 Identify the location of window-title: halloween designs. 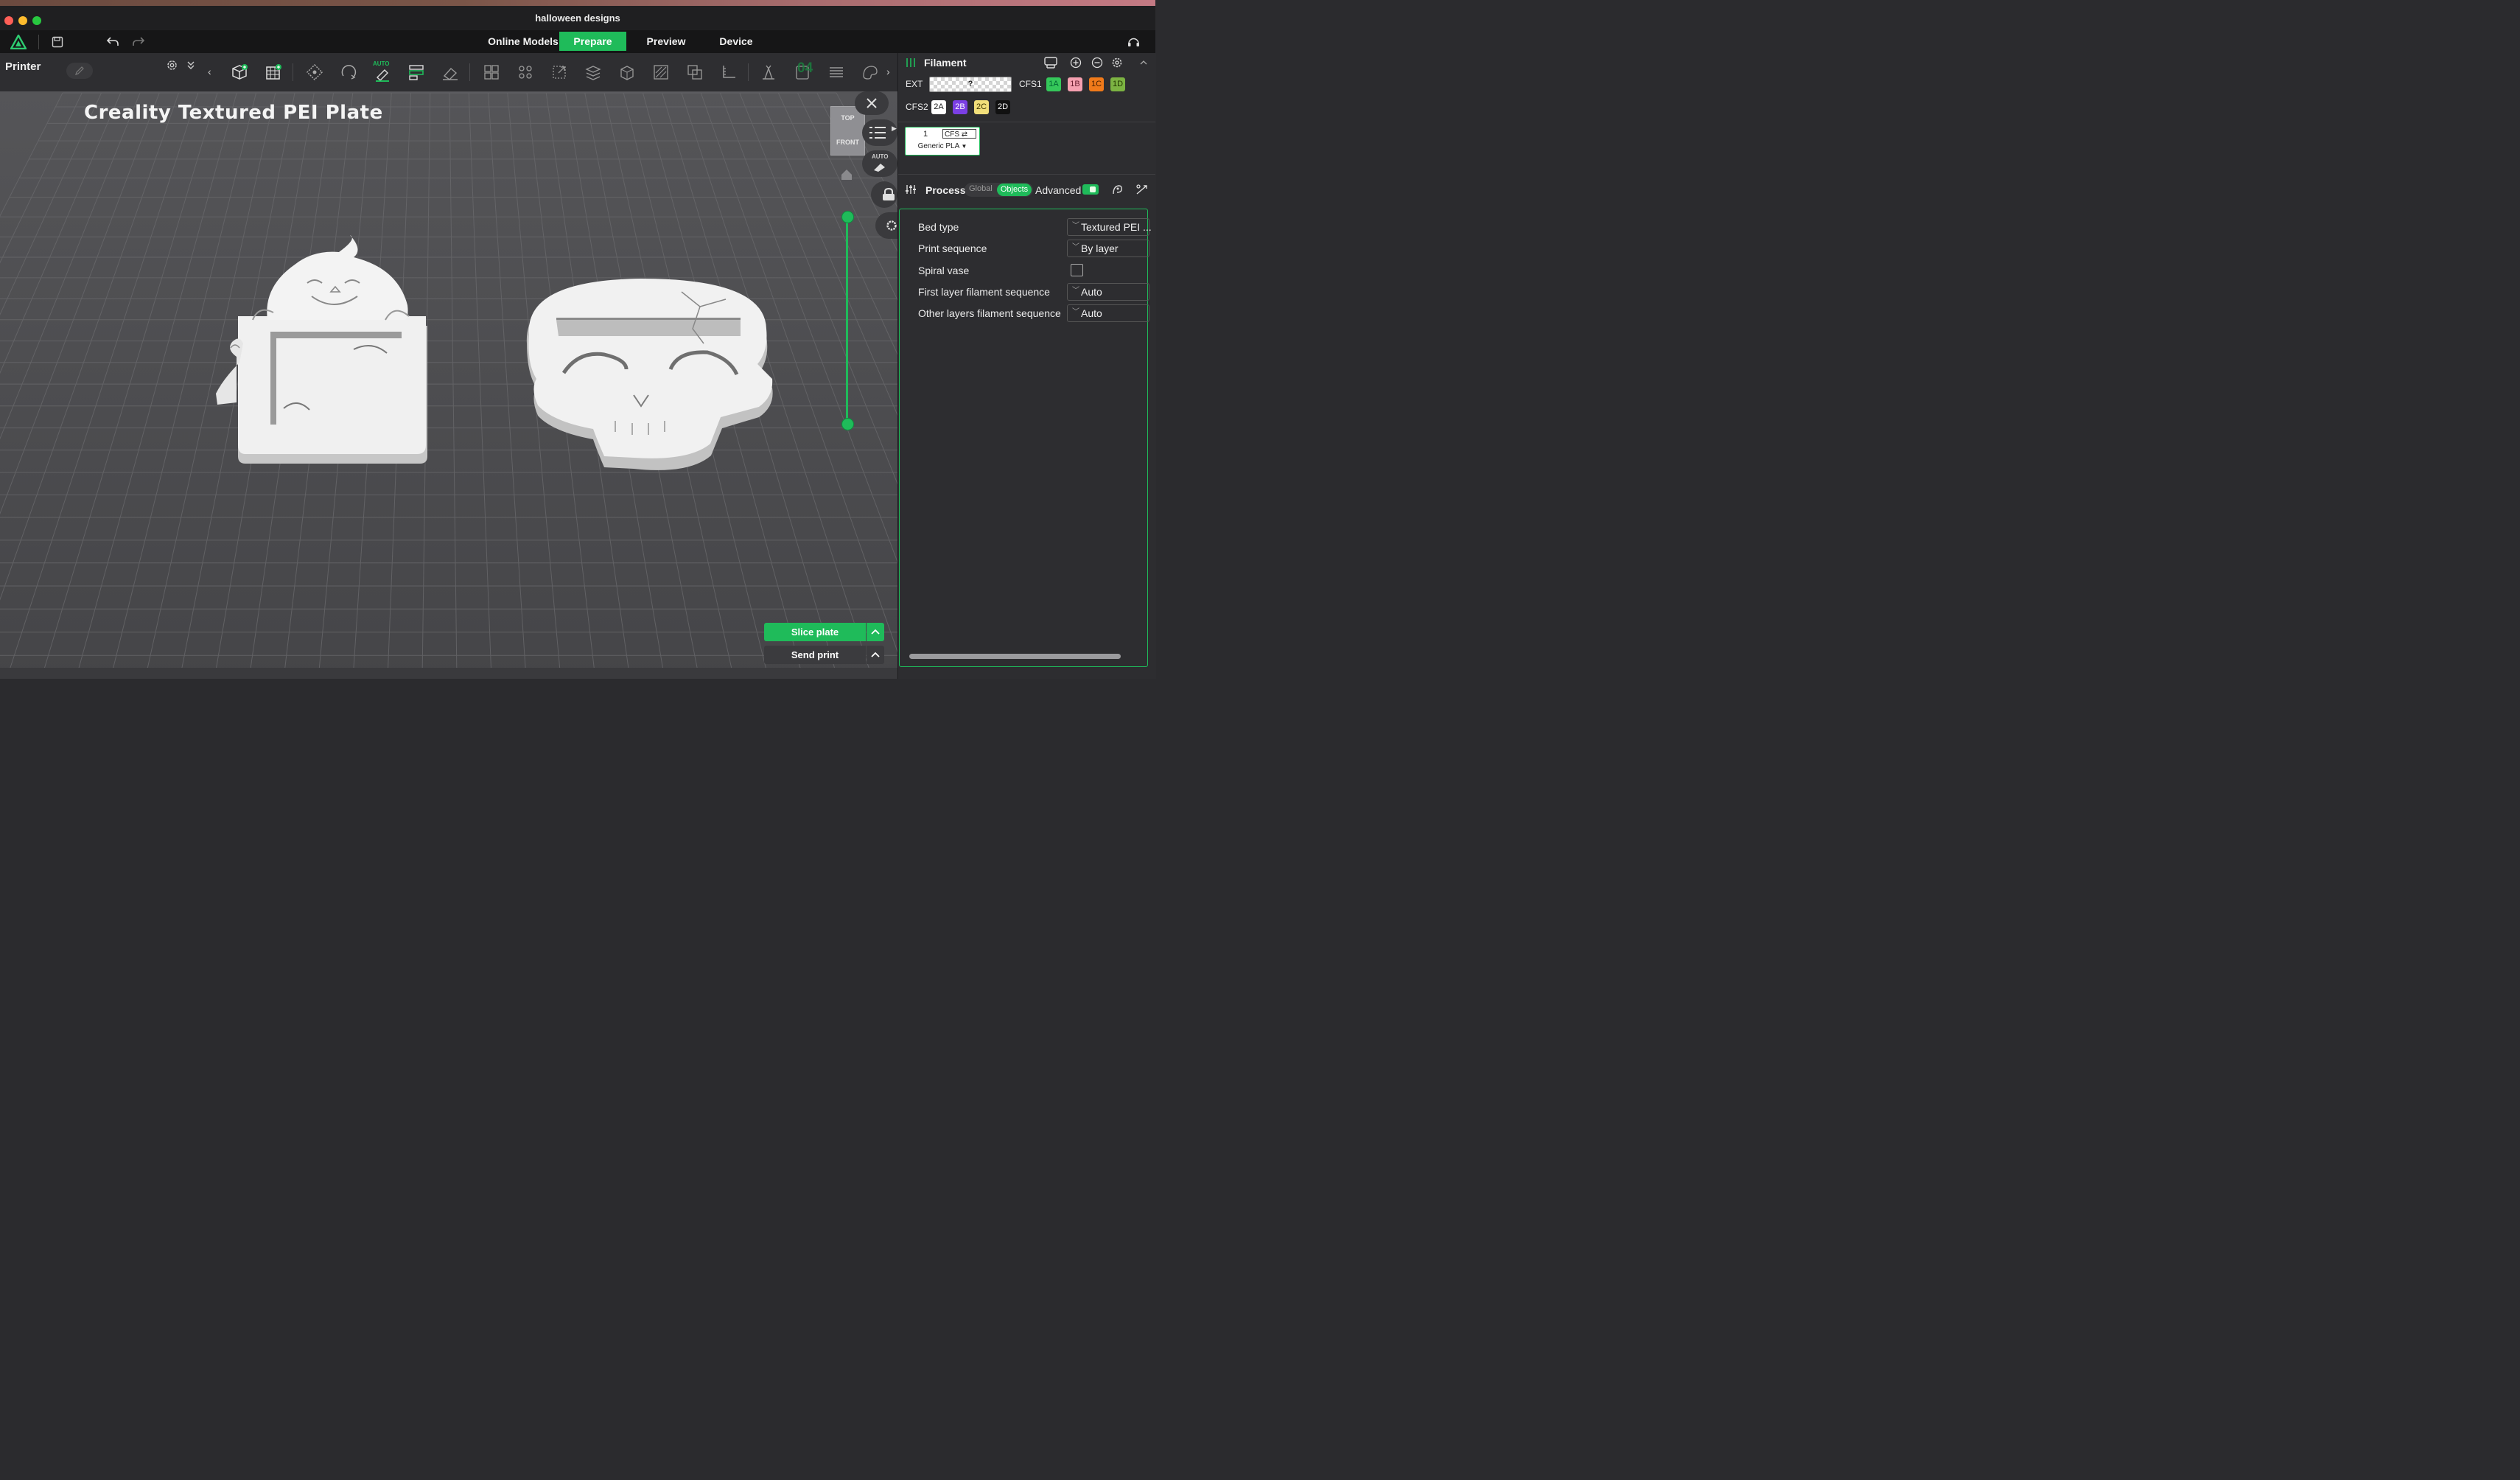
(577, 18).